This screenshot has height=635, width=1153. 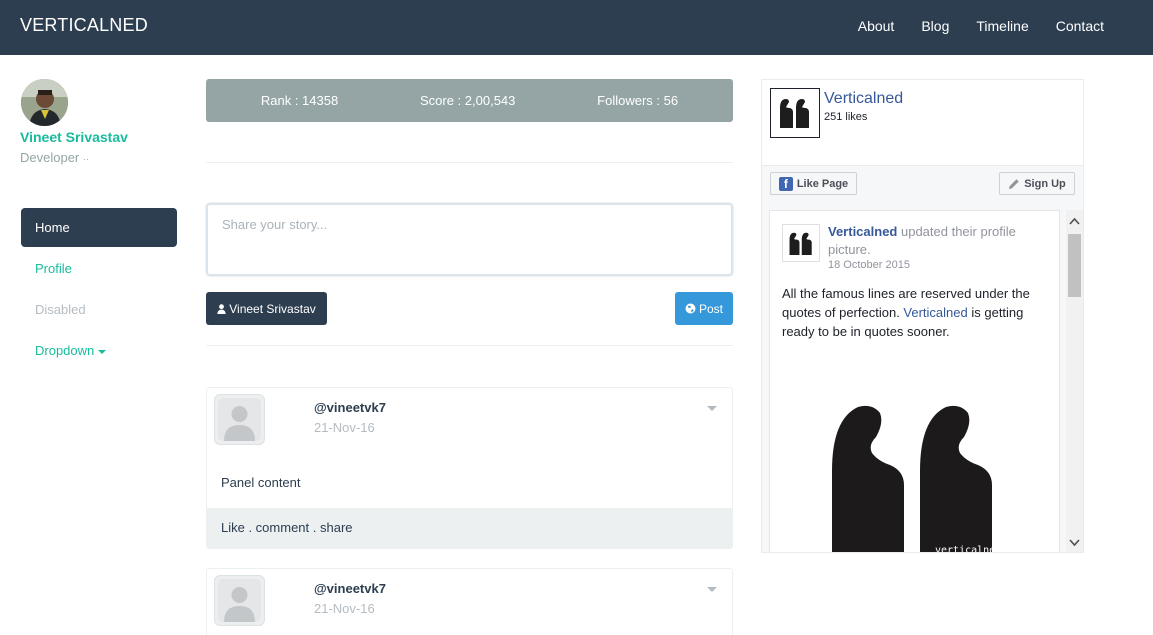 What do you see at coordinates (60, 309) in the screenshot?
I see `side-nav-disabled-label: Disabled` at bounding box center [60, 309].